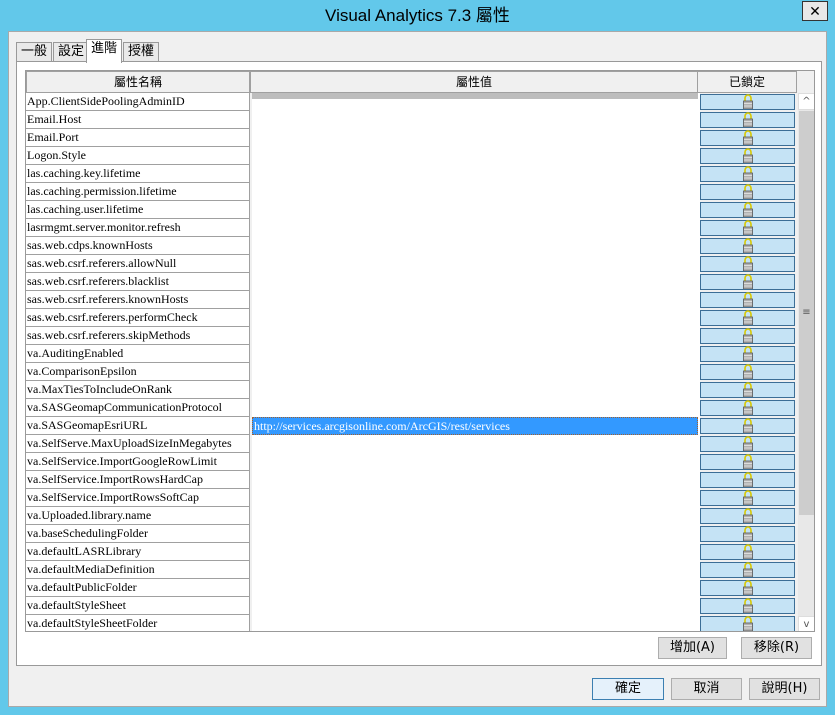  I want to click on tab-authorization: 授權, so click(141, 52).